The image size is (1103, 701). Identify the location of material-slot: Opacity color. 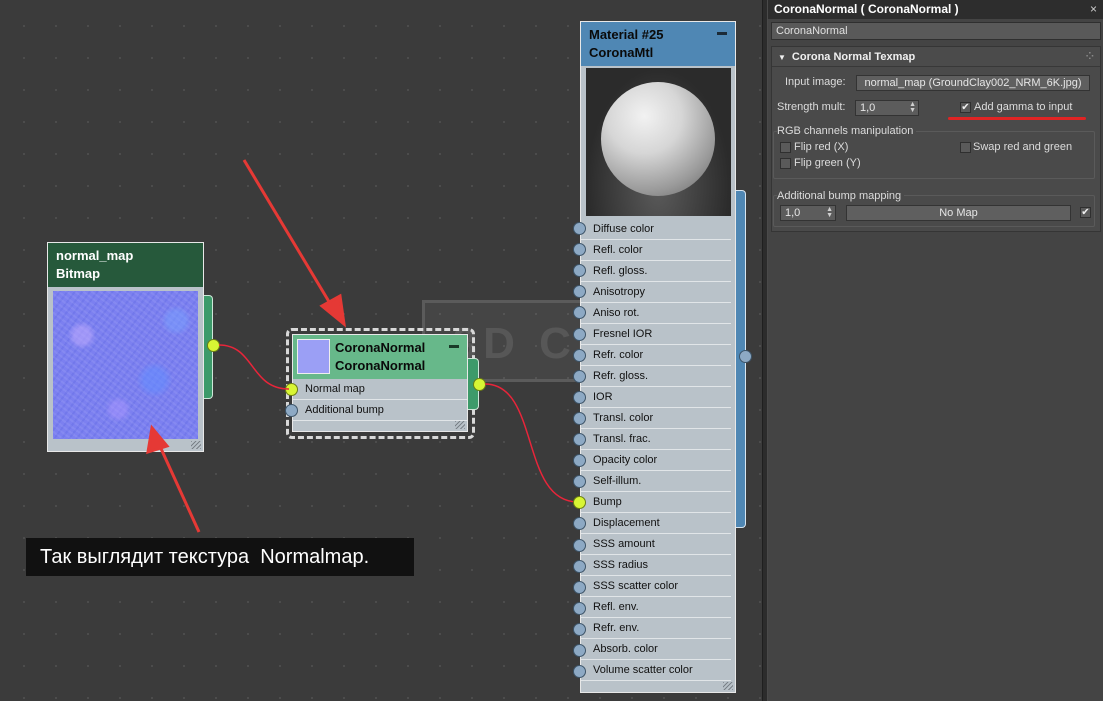
(656, 460).